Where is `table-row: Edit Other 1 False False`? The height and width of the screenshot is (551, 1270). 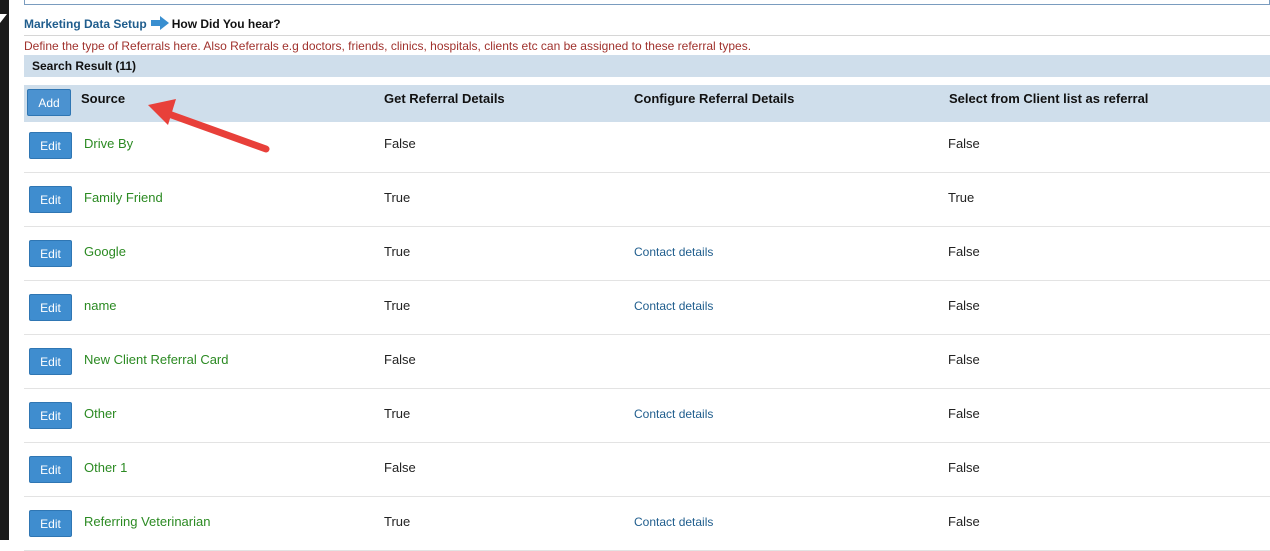 table-row: Edit Other 1 False False is located at coordinates (647, 470).